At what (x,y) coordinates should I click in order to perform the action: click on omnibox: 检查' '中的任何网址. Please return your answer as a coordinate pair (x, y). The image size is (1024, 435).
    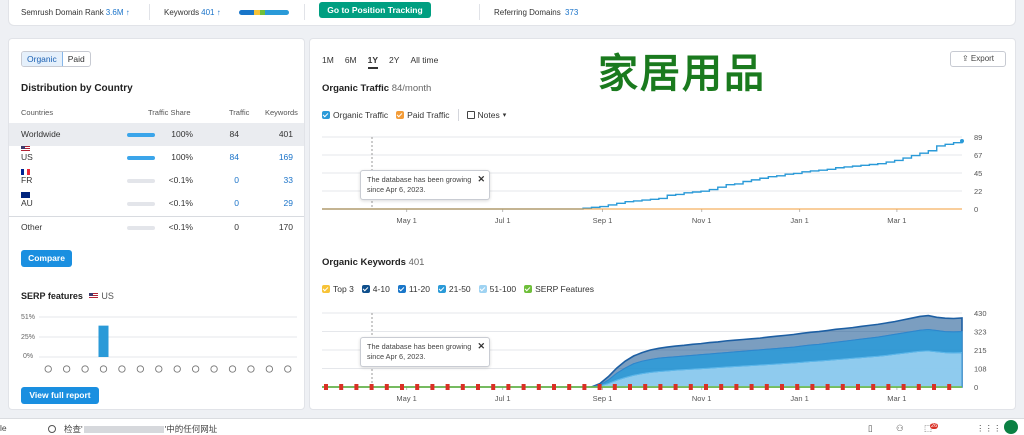
    Looking at the image, I should click on (132, 429).